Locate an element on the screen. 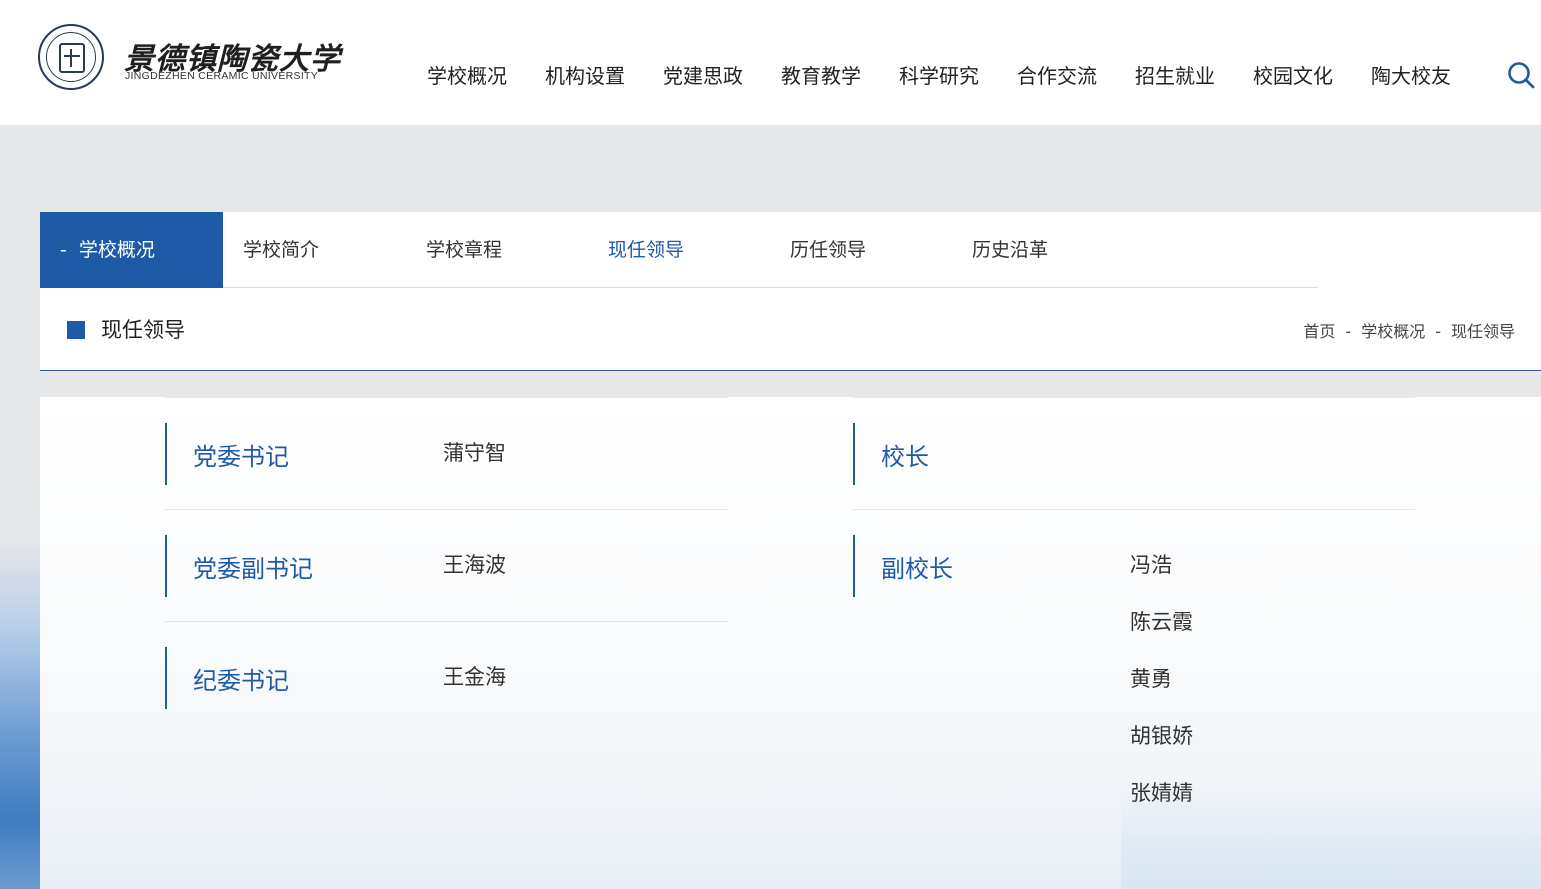 Image resolution: width=1541 pixels, height=889 pixels. leader-name: 张婧婧 is located at coordinates (1161, 792).